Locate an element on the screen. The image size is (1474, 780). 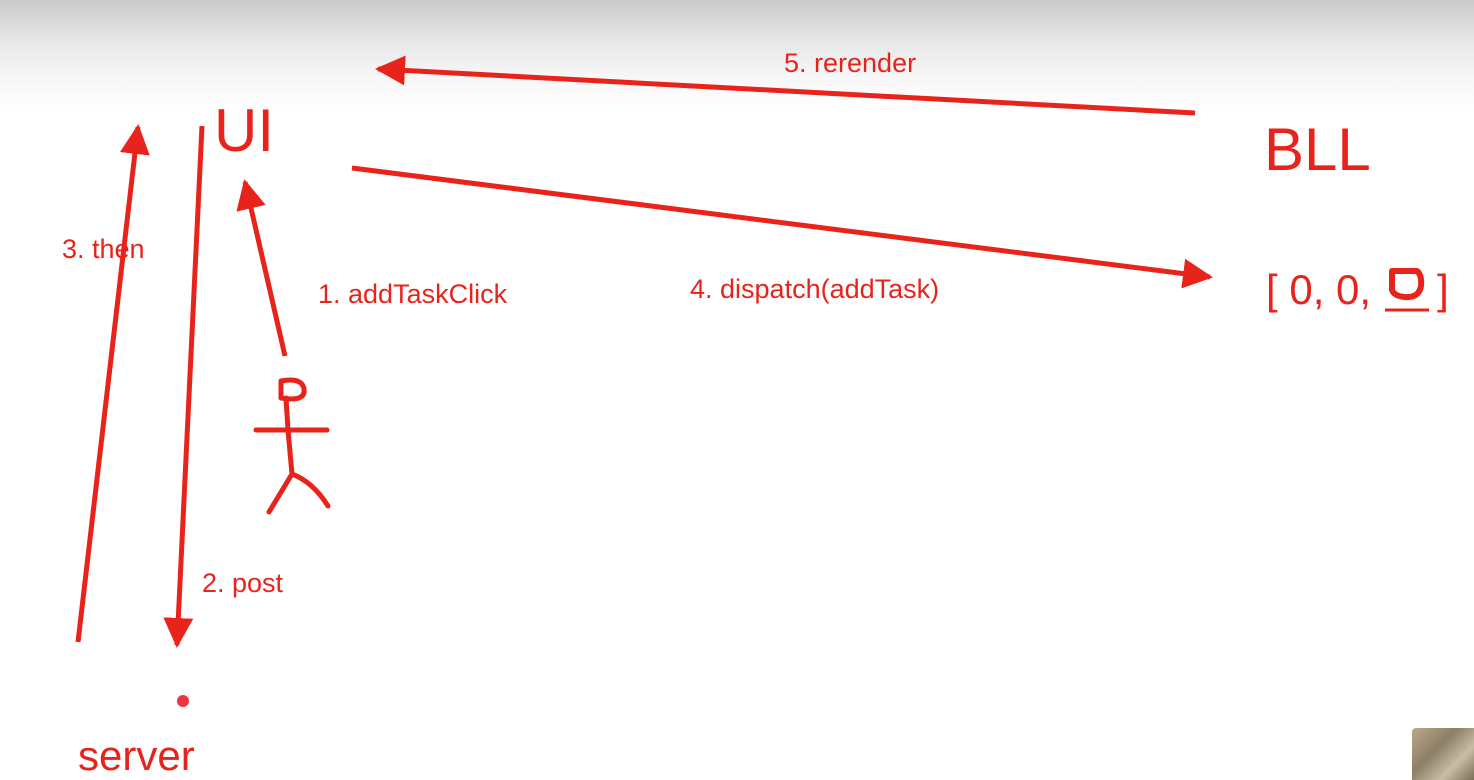
edge-label-then: 3. then is located at coordinates (103, 249).